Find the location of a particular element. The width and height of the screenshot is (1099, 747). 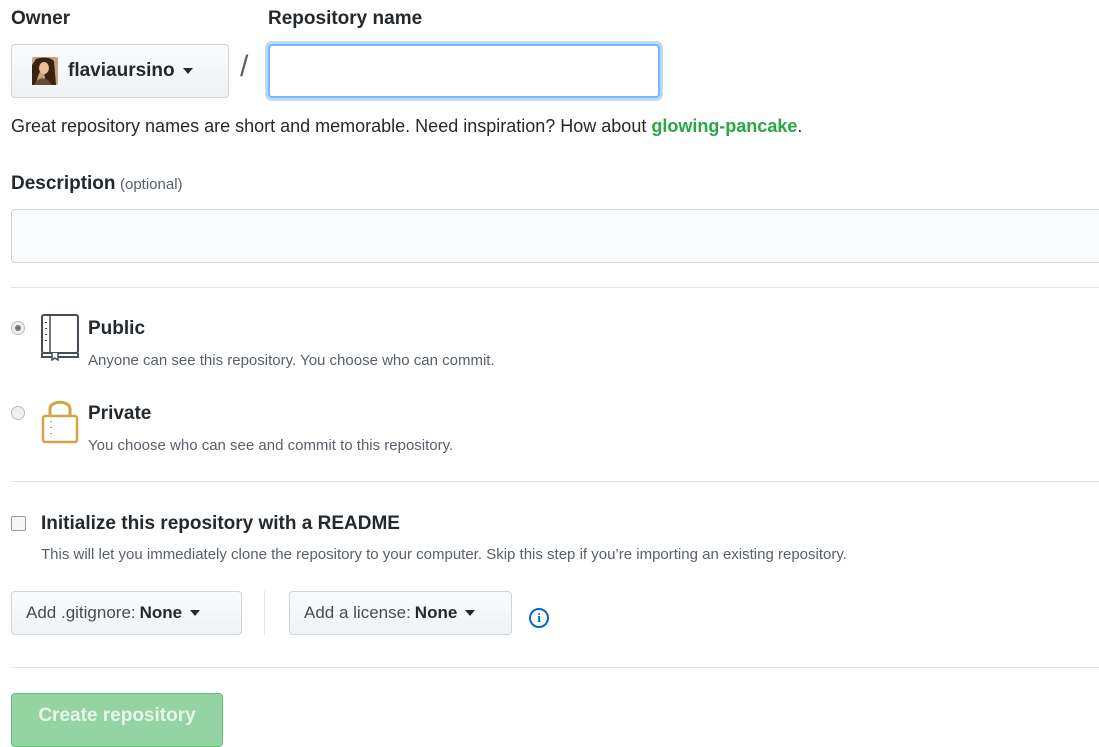

gitignore-dropdown: Add .gitignore: None is located at coordinates (126, 613).